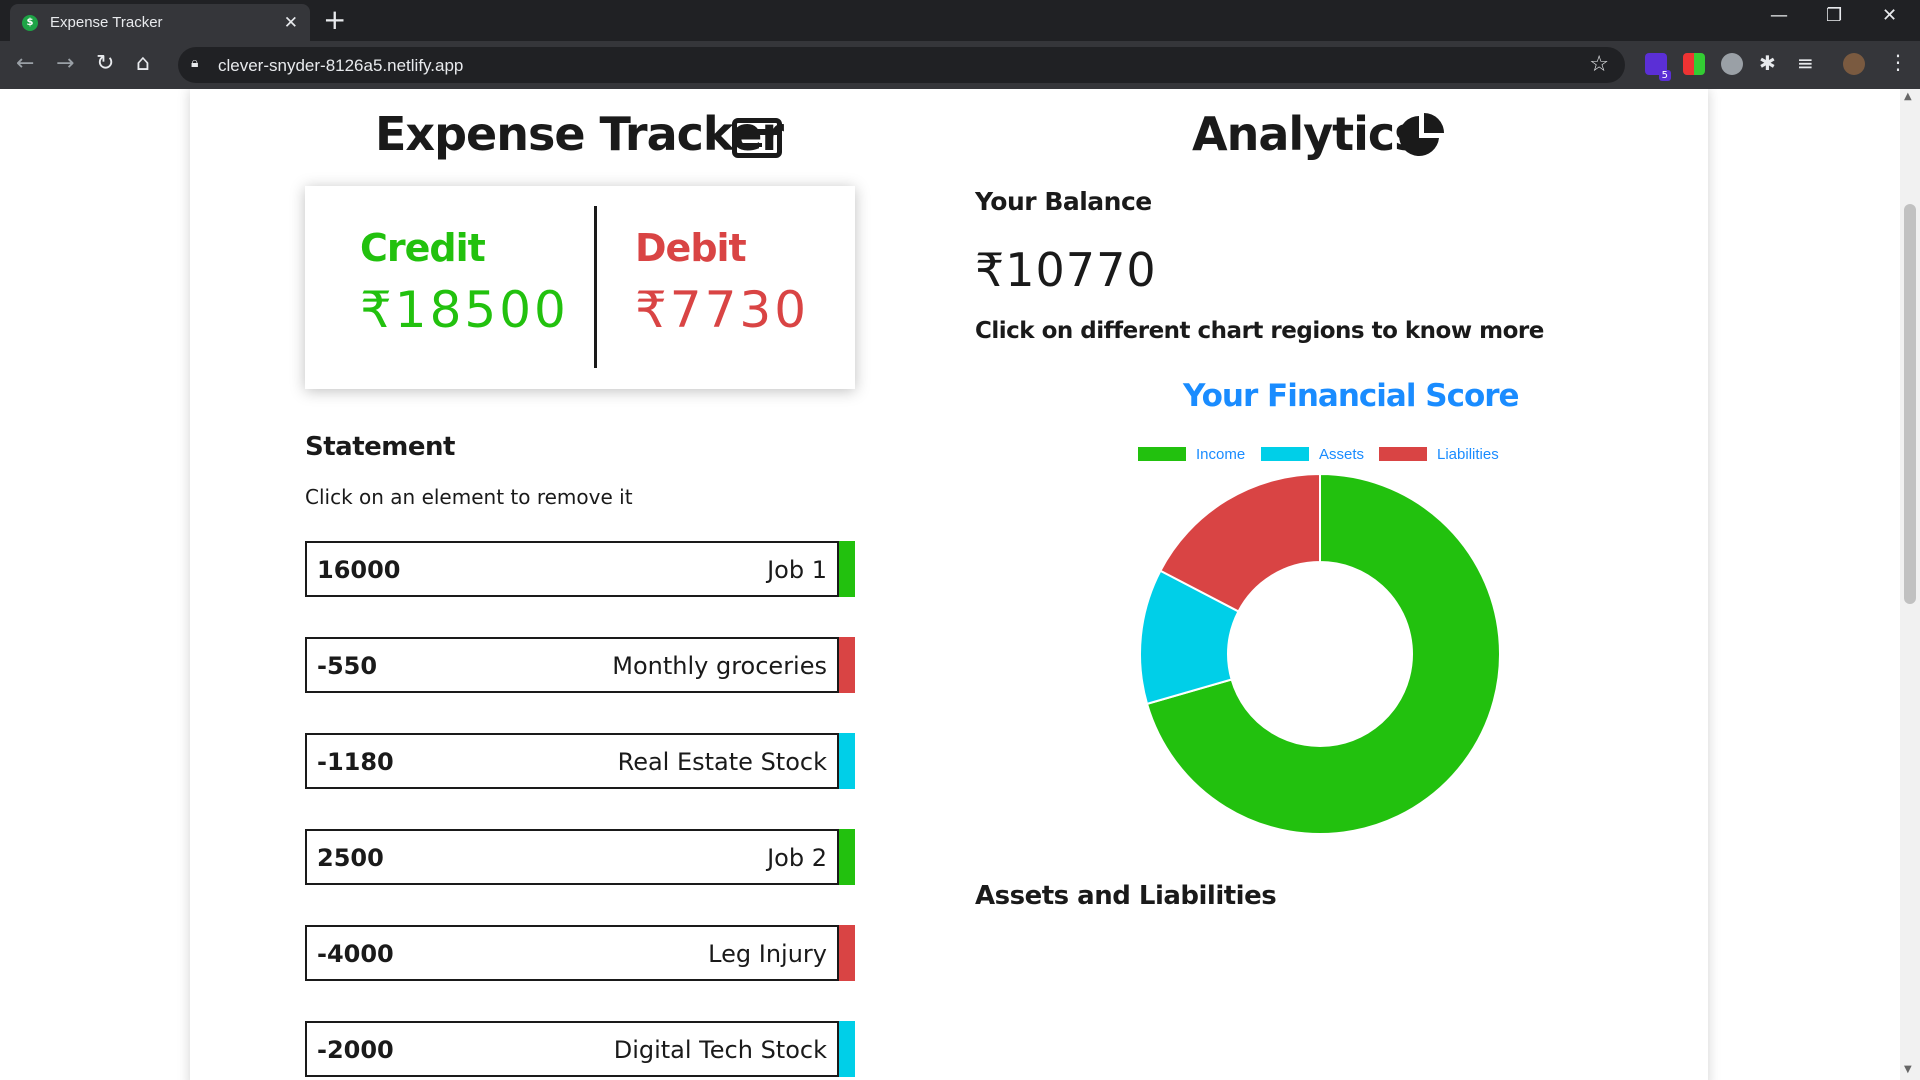  I want to click on statement-row-box: -2000 Digital Tech Stock, so click(572, 1049).